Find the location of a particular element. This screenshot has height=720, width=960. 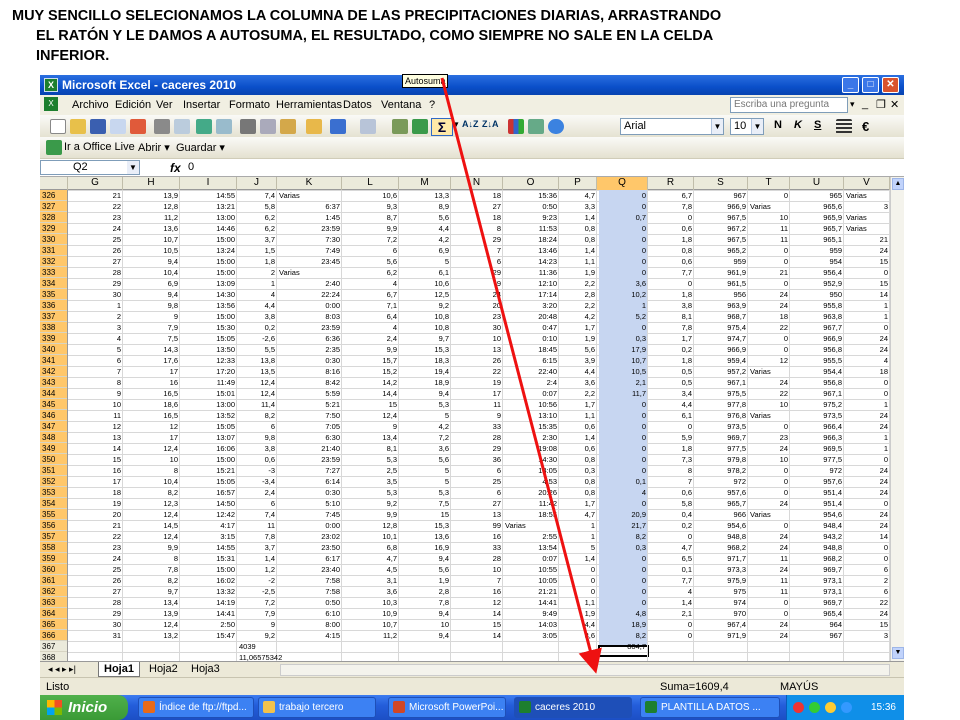

cell: 6 is located at coordinates (370, 250).